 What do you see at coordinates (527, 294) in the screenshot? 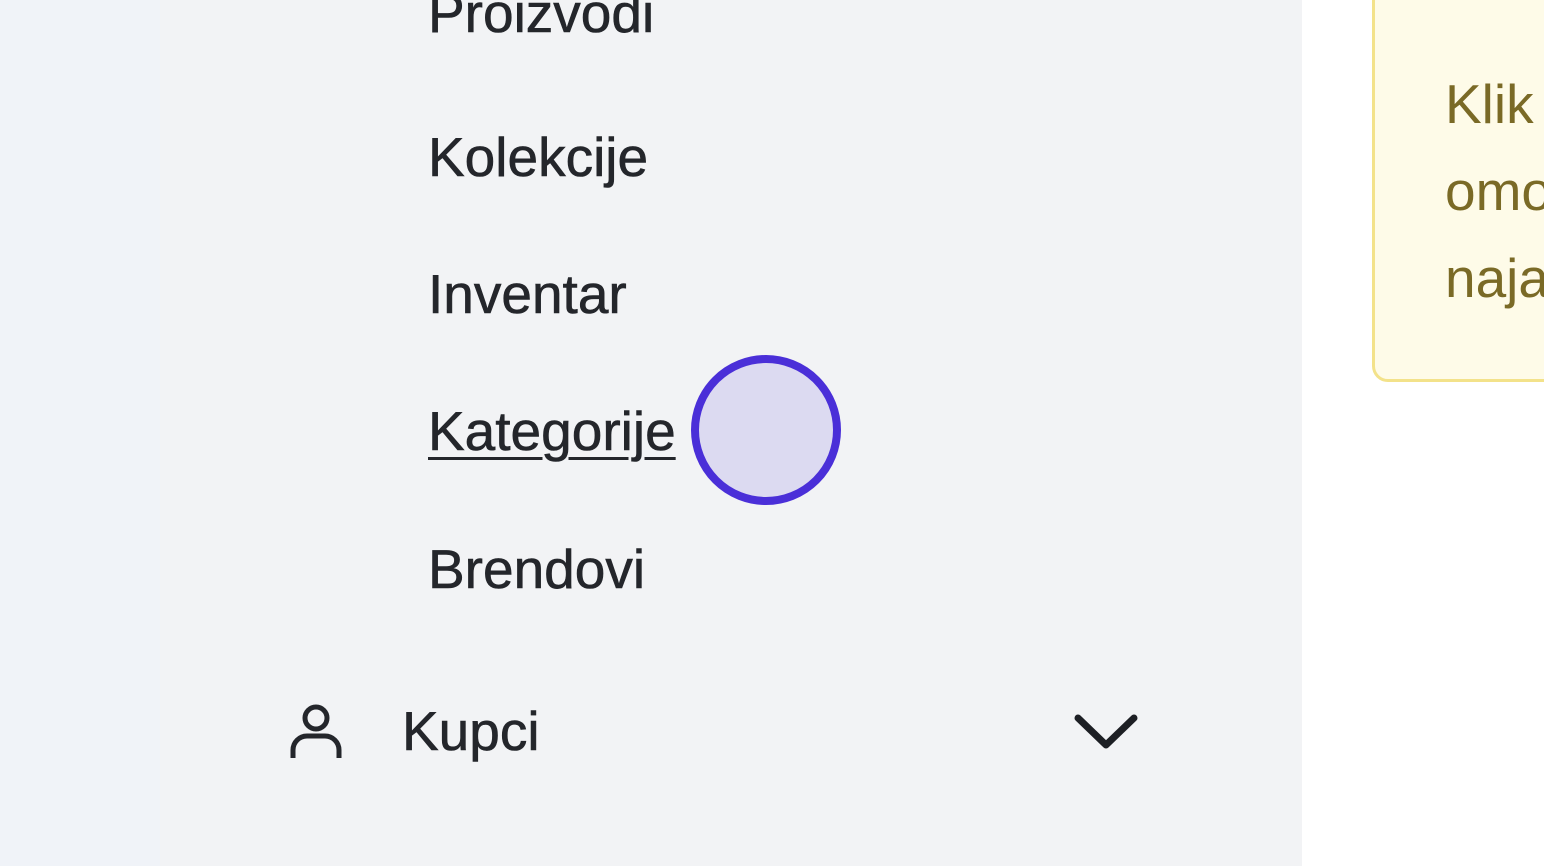
I see `sidebar-item-inventar: Inventar` at bounding box center [527, 294].